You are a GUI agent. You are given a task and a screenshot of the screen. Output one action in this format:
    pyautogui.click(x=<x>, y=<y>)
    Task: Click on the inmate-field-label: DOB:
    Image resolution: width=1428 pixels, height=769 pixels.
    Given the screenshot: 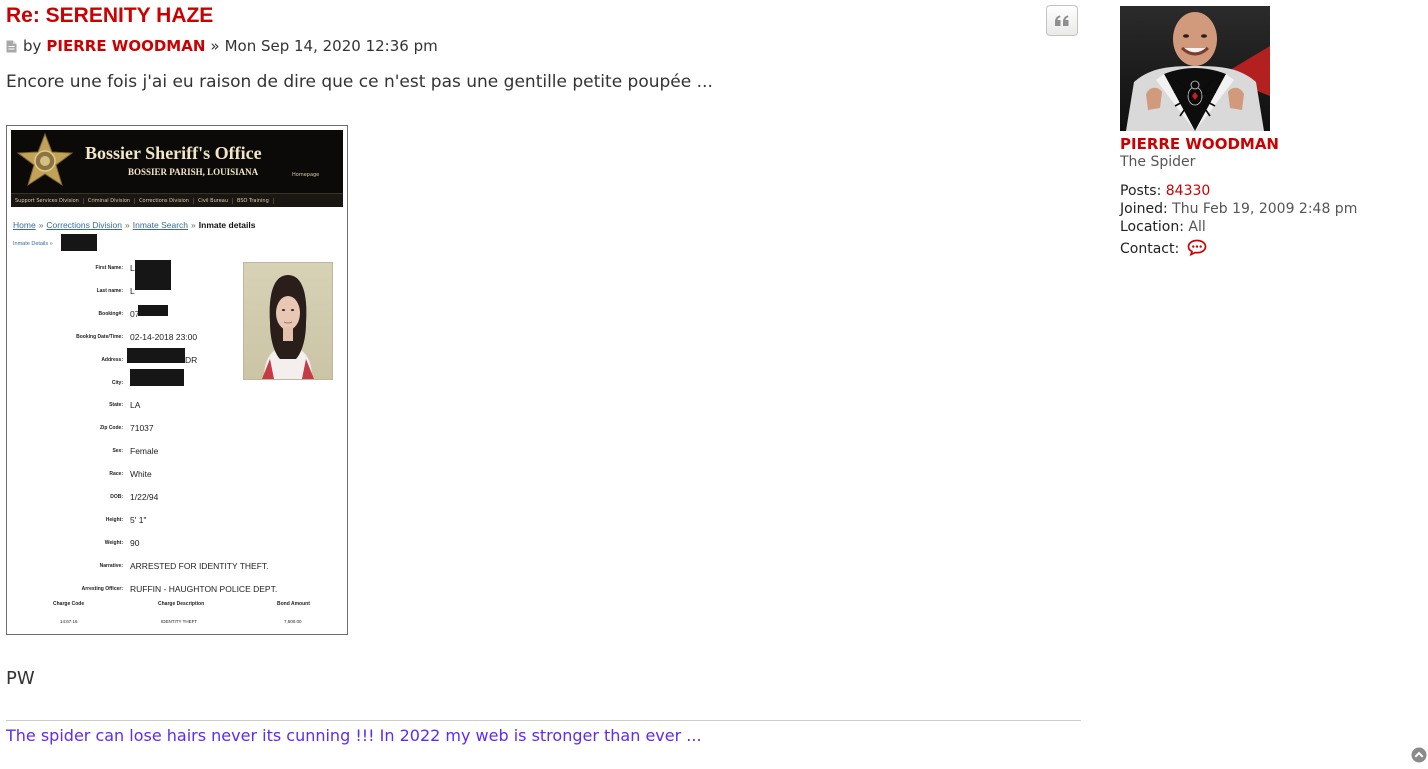 What is the action you would take?
    pyautogui.click(x=116, y=497)
    